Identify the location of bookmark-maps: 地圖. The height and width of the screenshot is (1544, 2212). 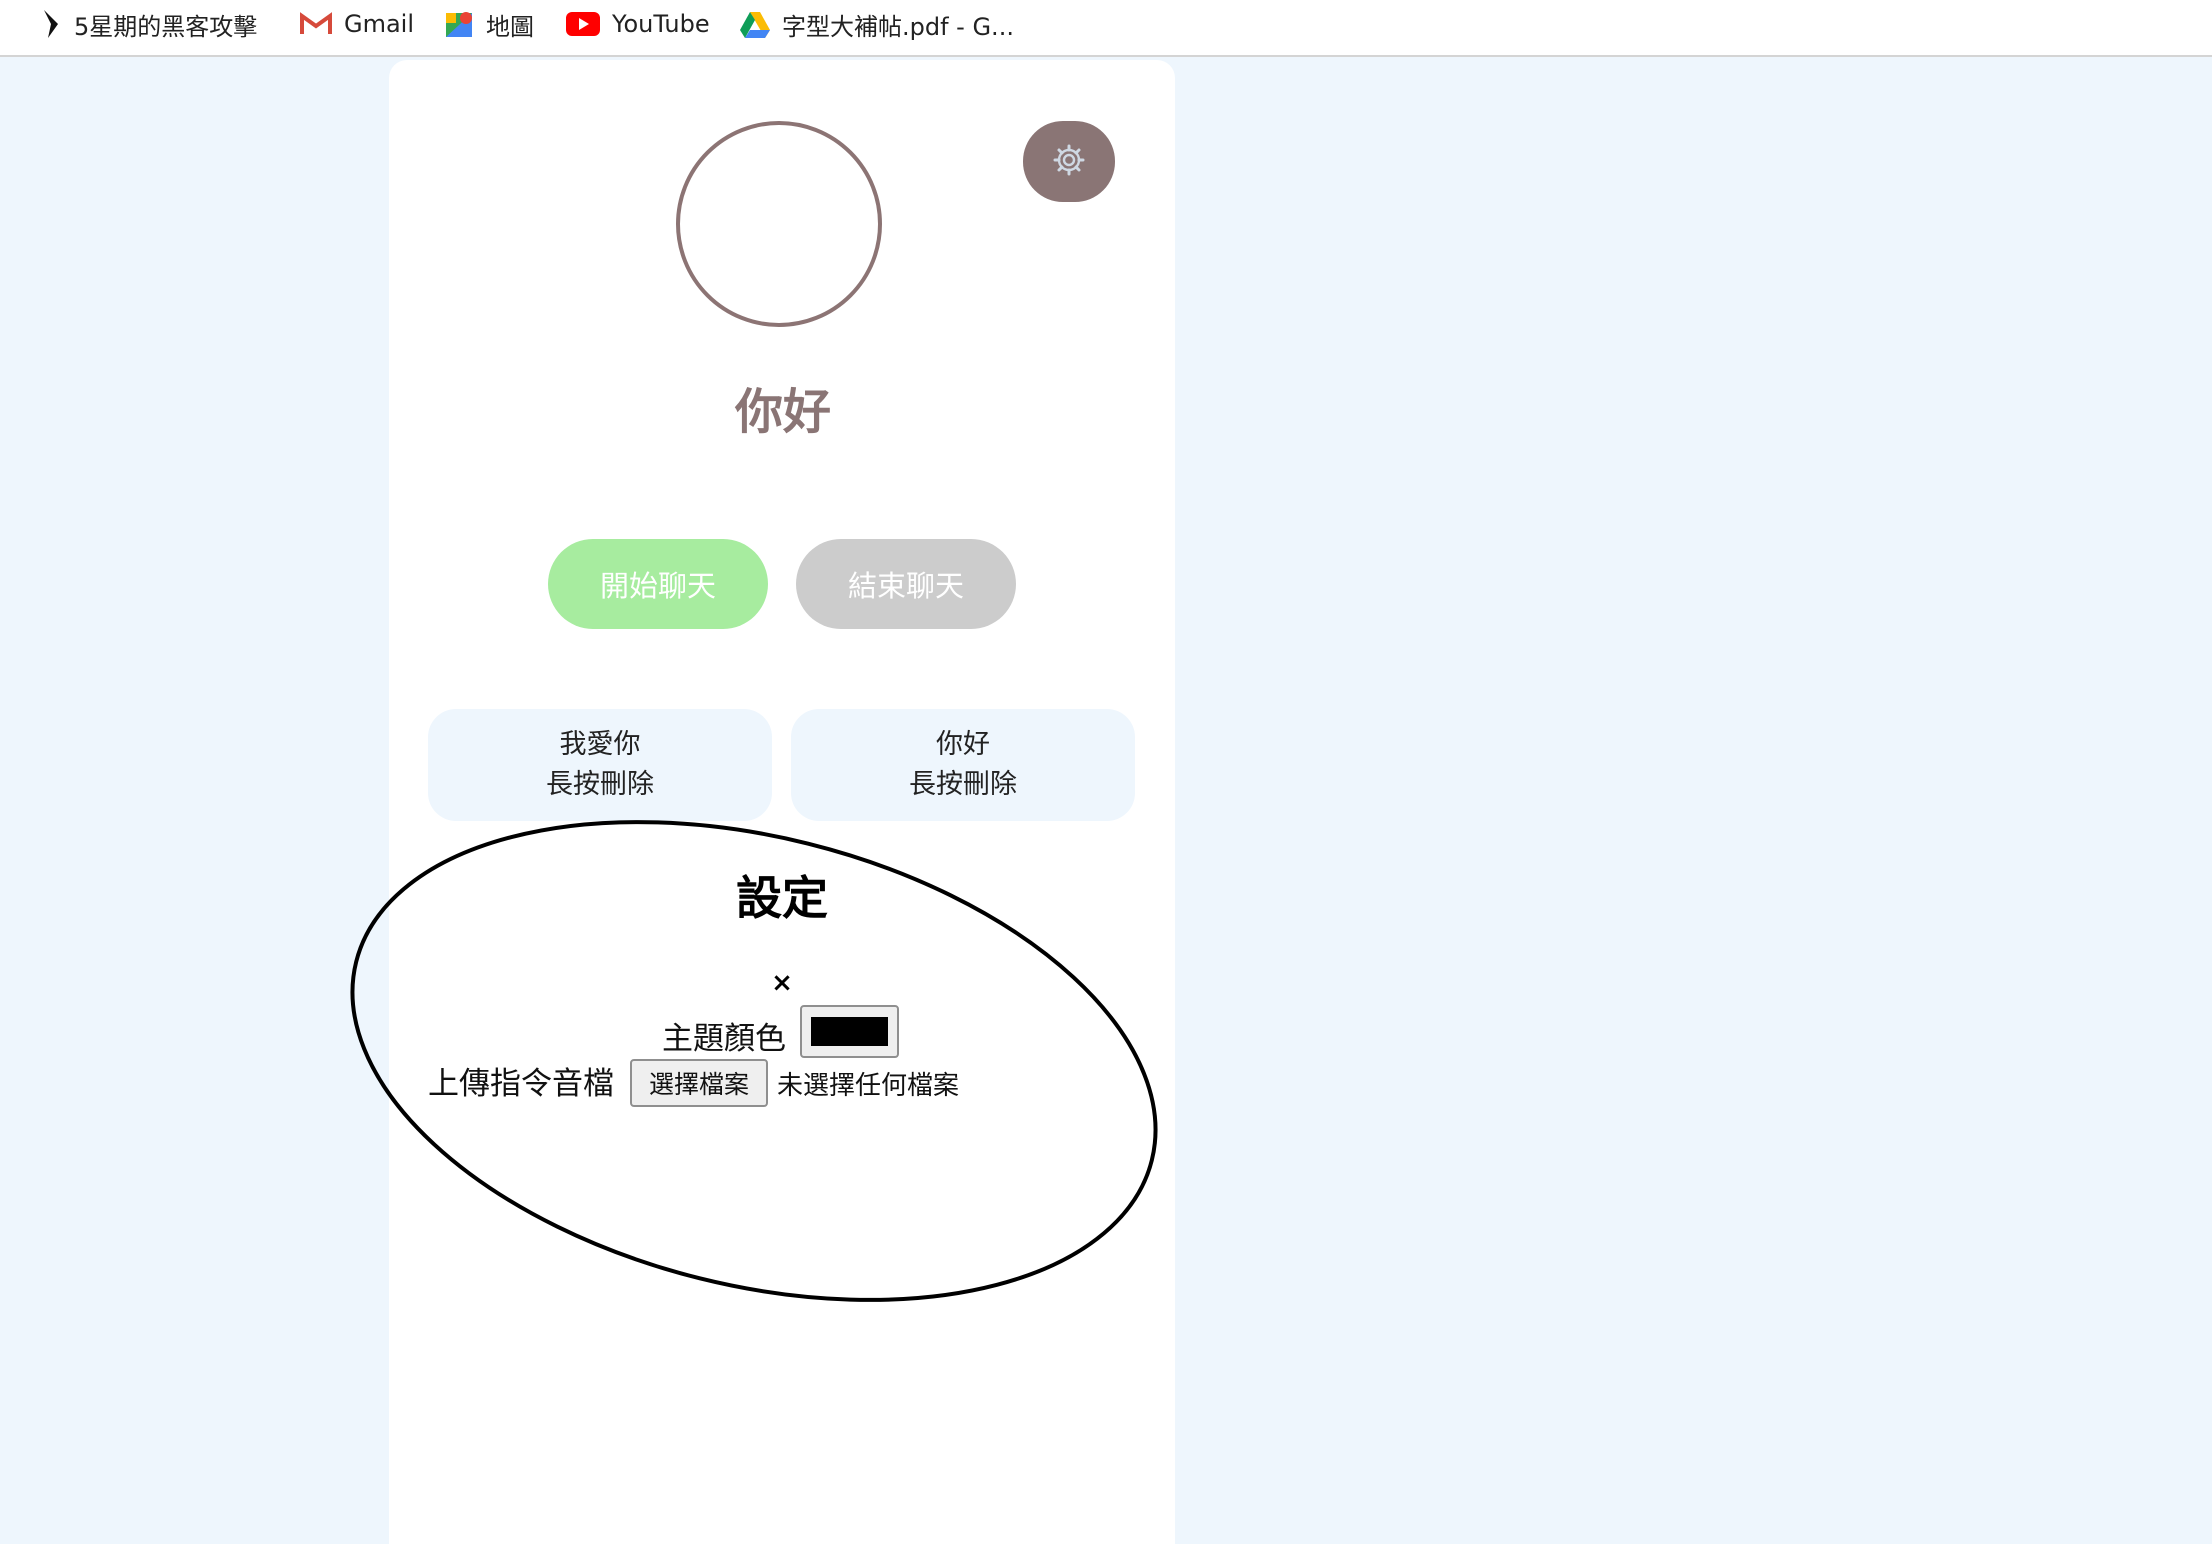
(489, 24).